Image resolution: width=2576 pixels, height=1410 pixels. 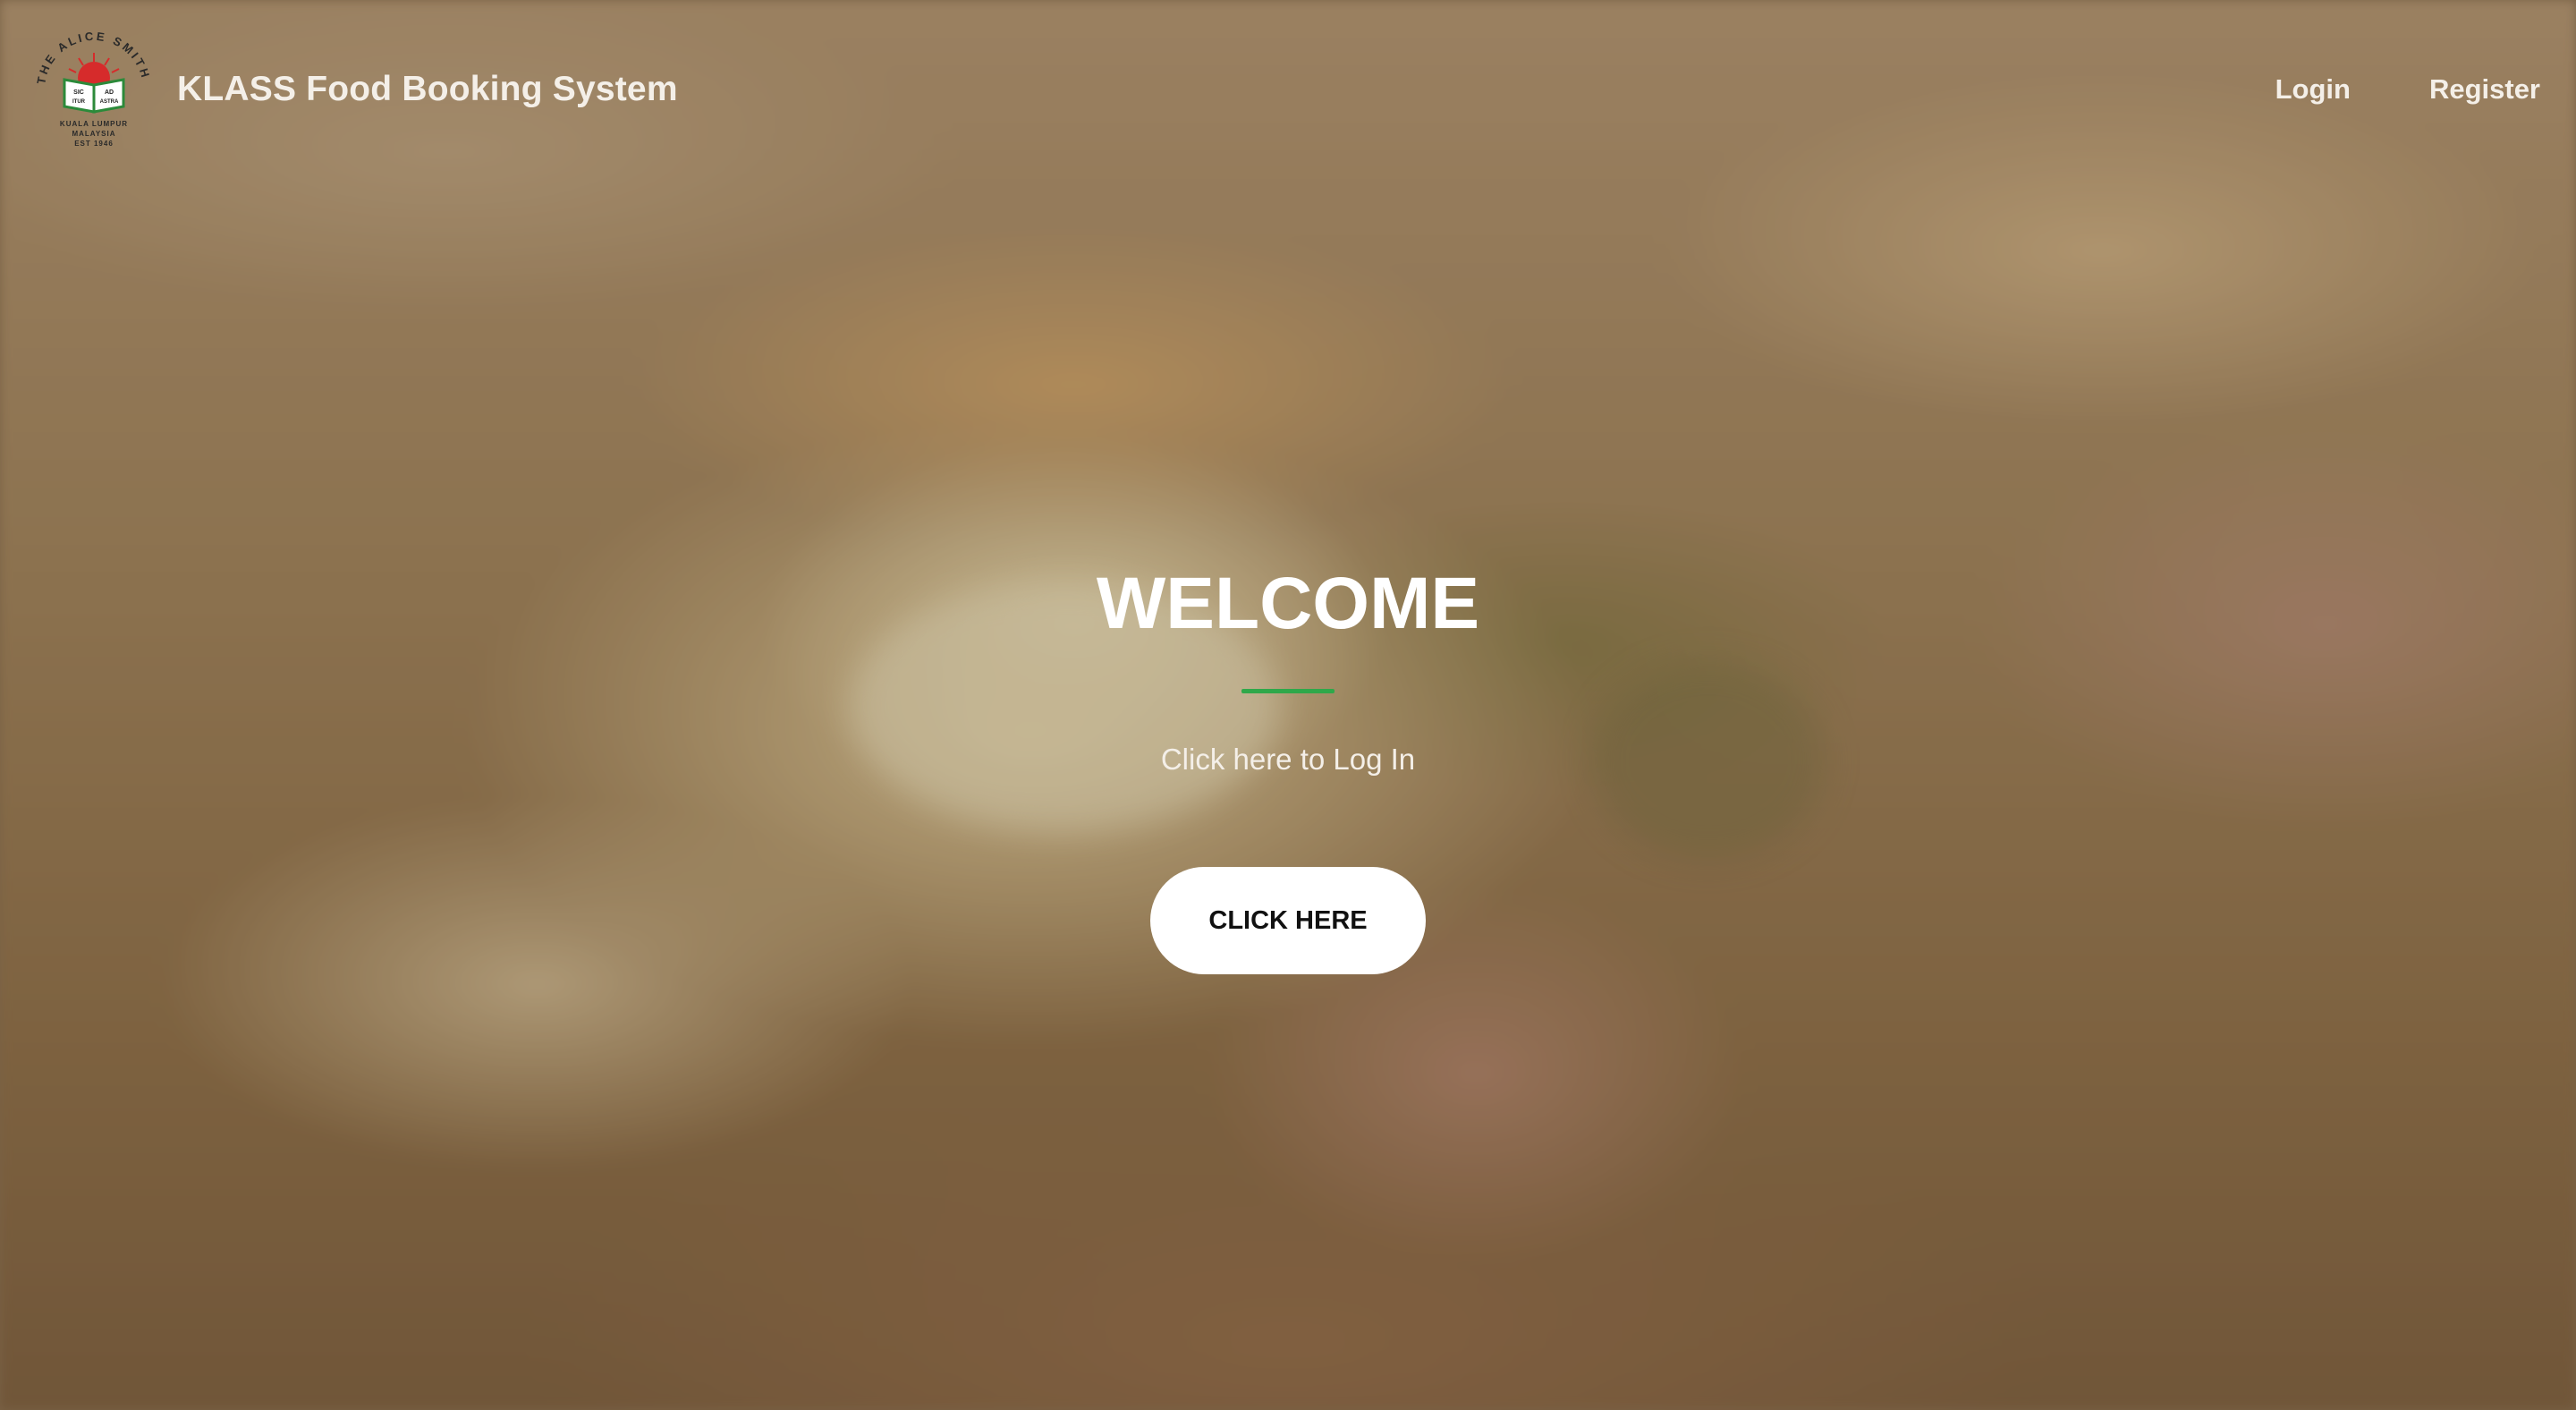 I want to click on click-here-button: CLICK HERE, so click(x=1288, y=920).